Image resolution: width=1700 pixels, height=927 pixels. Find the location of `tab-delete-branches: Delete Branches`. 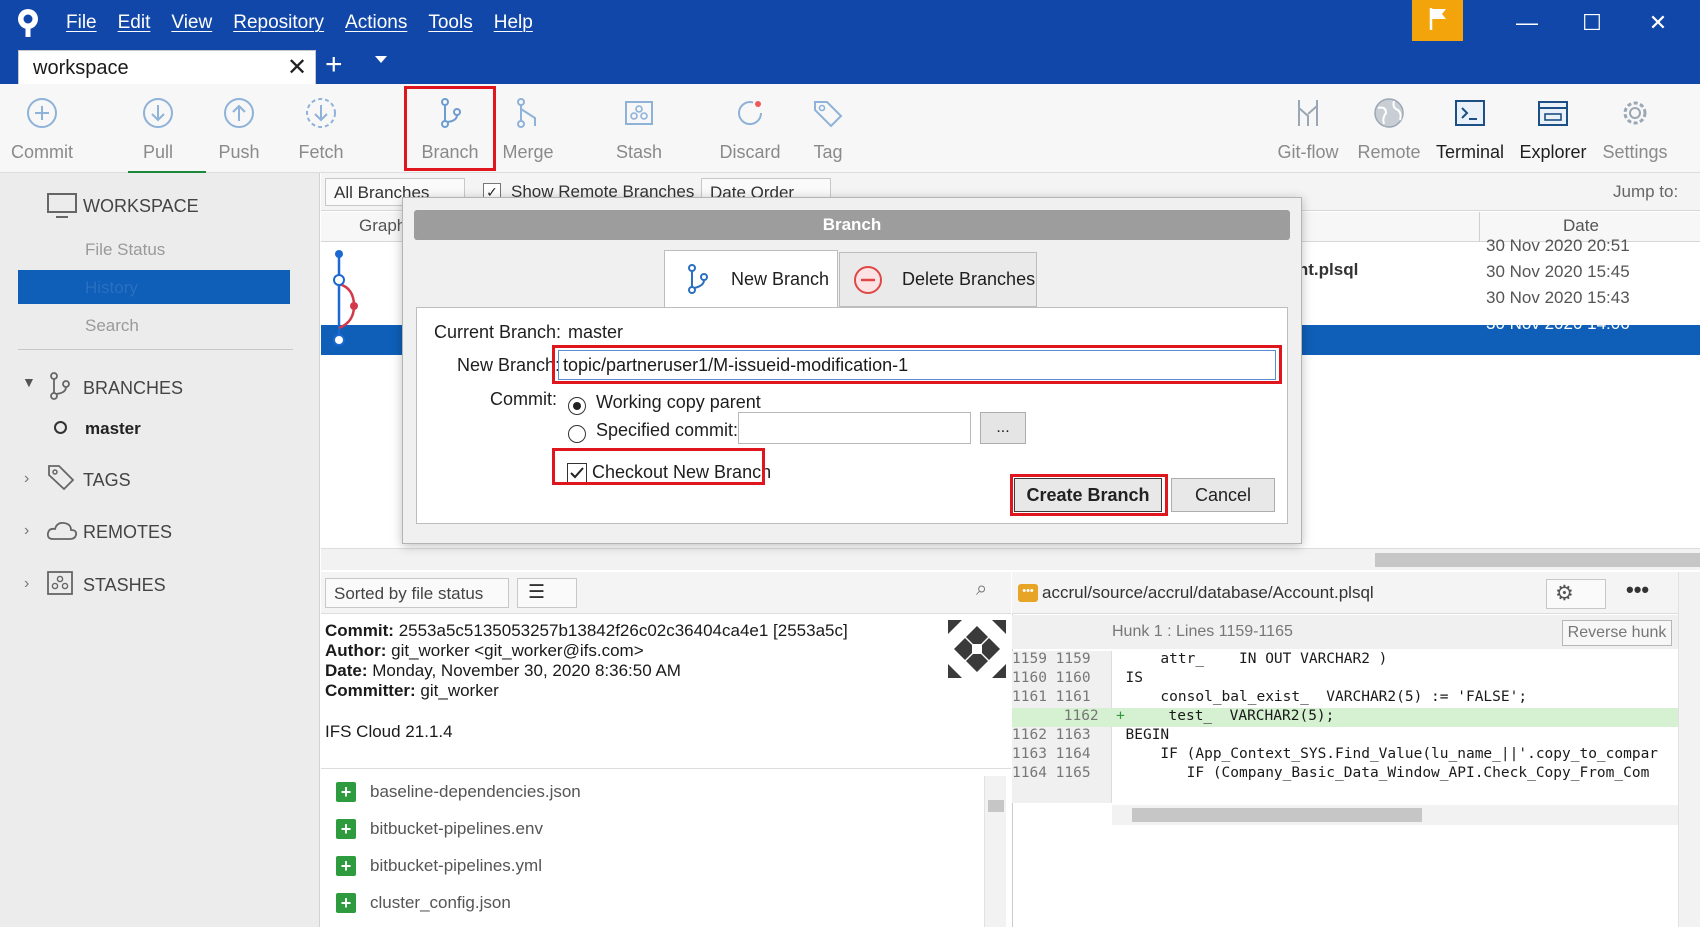

tab-delete-branches: Delete Branches is located at coordinates (938, 279).